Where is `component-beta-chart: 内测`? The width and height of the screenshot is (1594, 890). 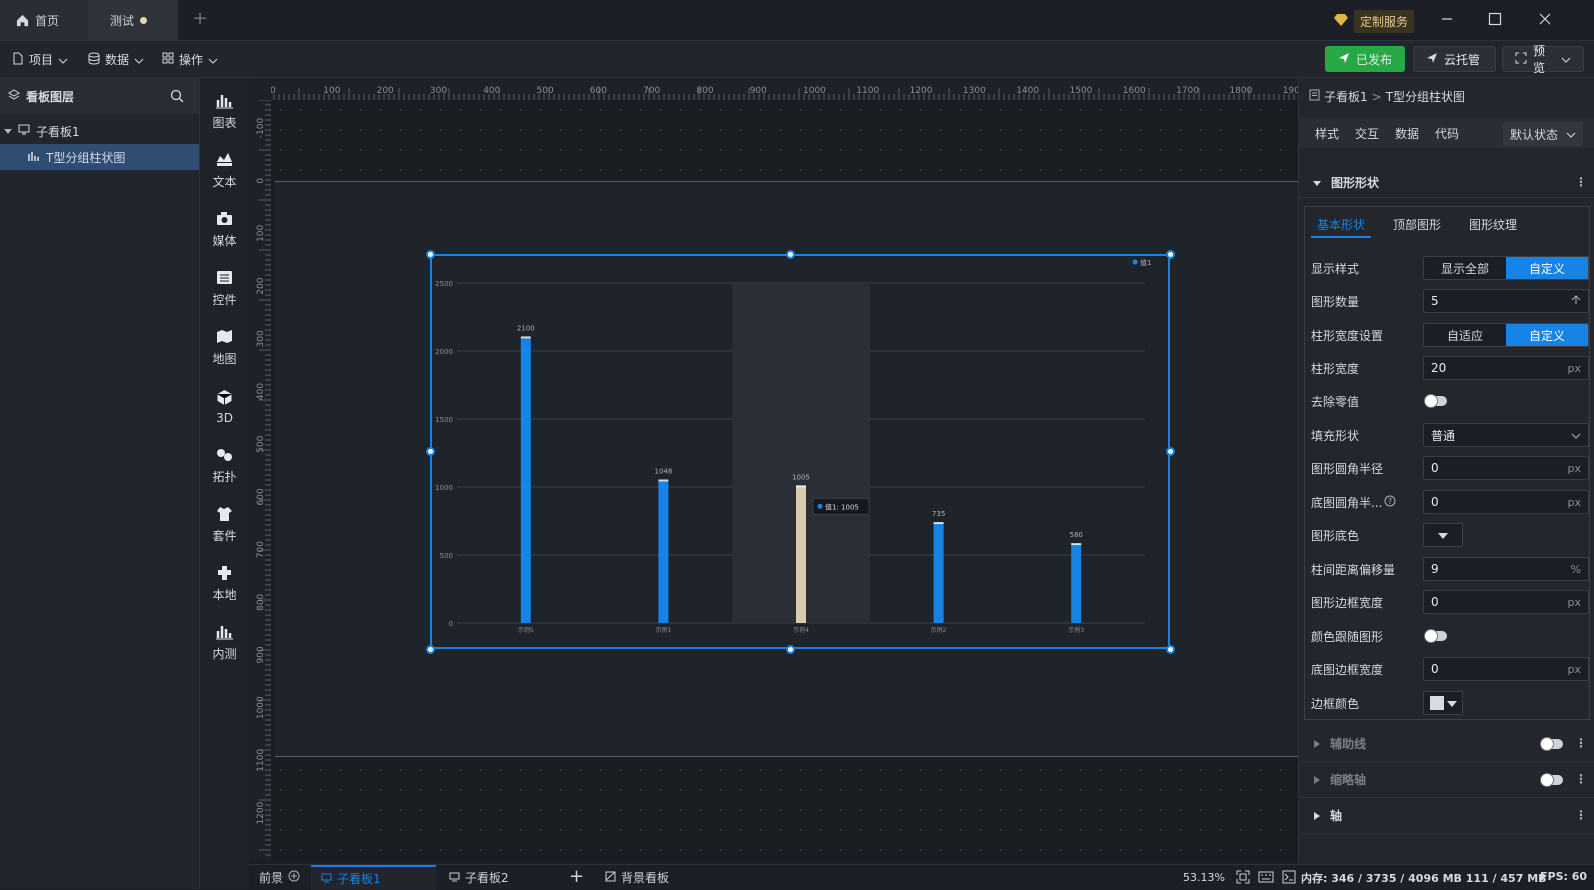
component-beta-chart: 内测 is located at coordinates (224, 642).